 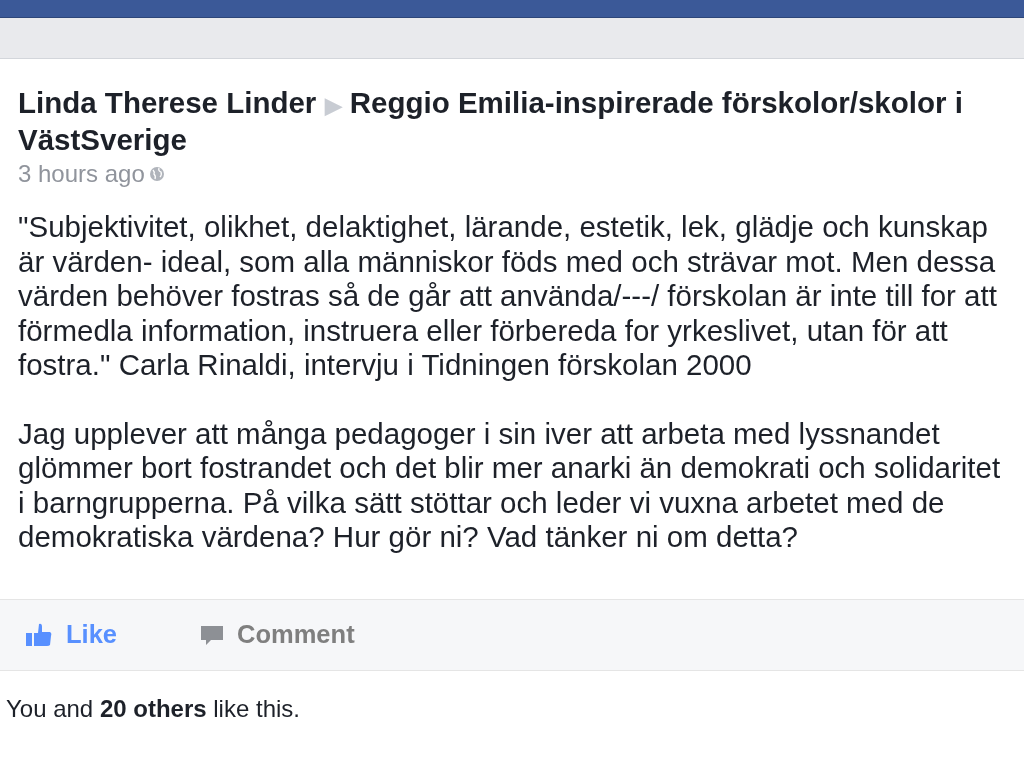 What do you see at coordinates (490, 121) in the screenshot?
I see `post-title: Linda Therese Linder ▶ Reggio Emilia-inspirerade förskolor/skolor i VästSverige` at bounding box center [490, 121].